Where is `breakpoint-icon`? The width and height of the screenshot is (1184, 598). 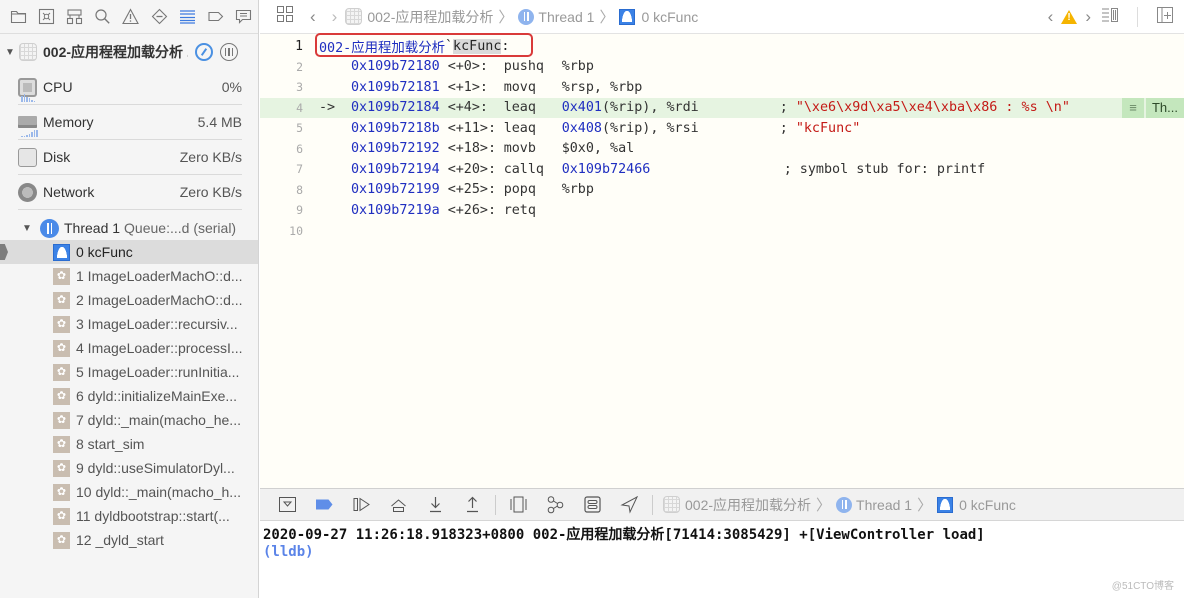 breakpoint-icon is located at coordinates (216, 17).